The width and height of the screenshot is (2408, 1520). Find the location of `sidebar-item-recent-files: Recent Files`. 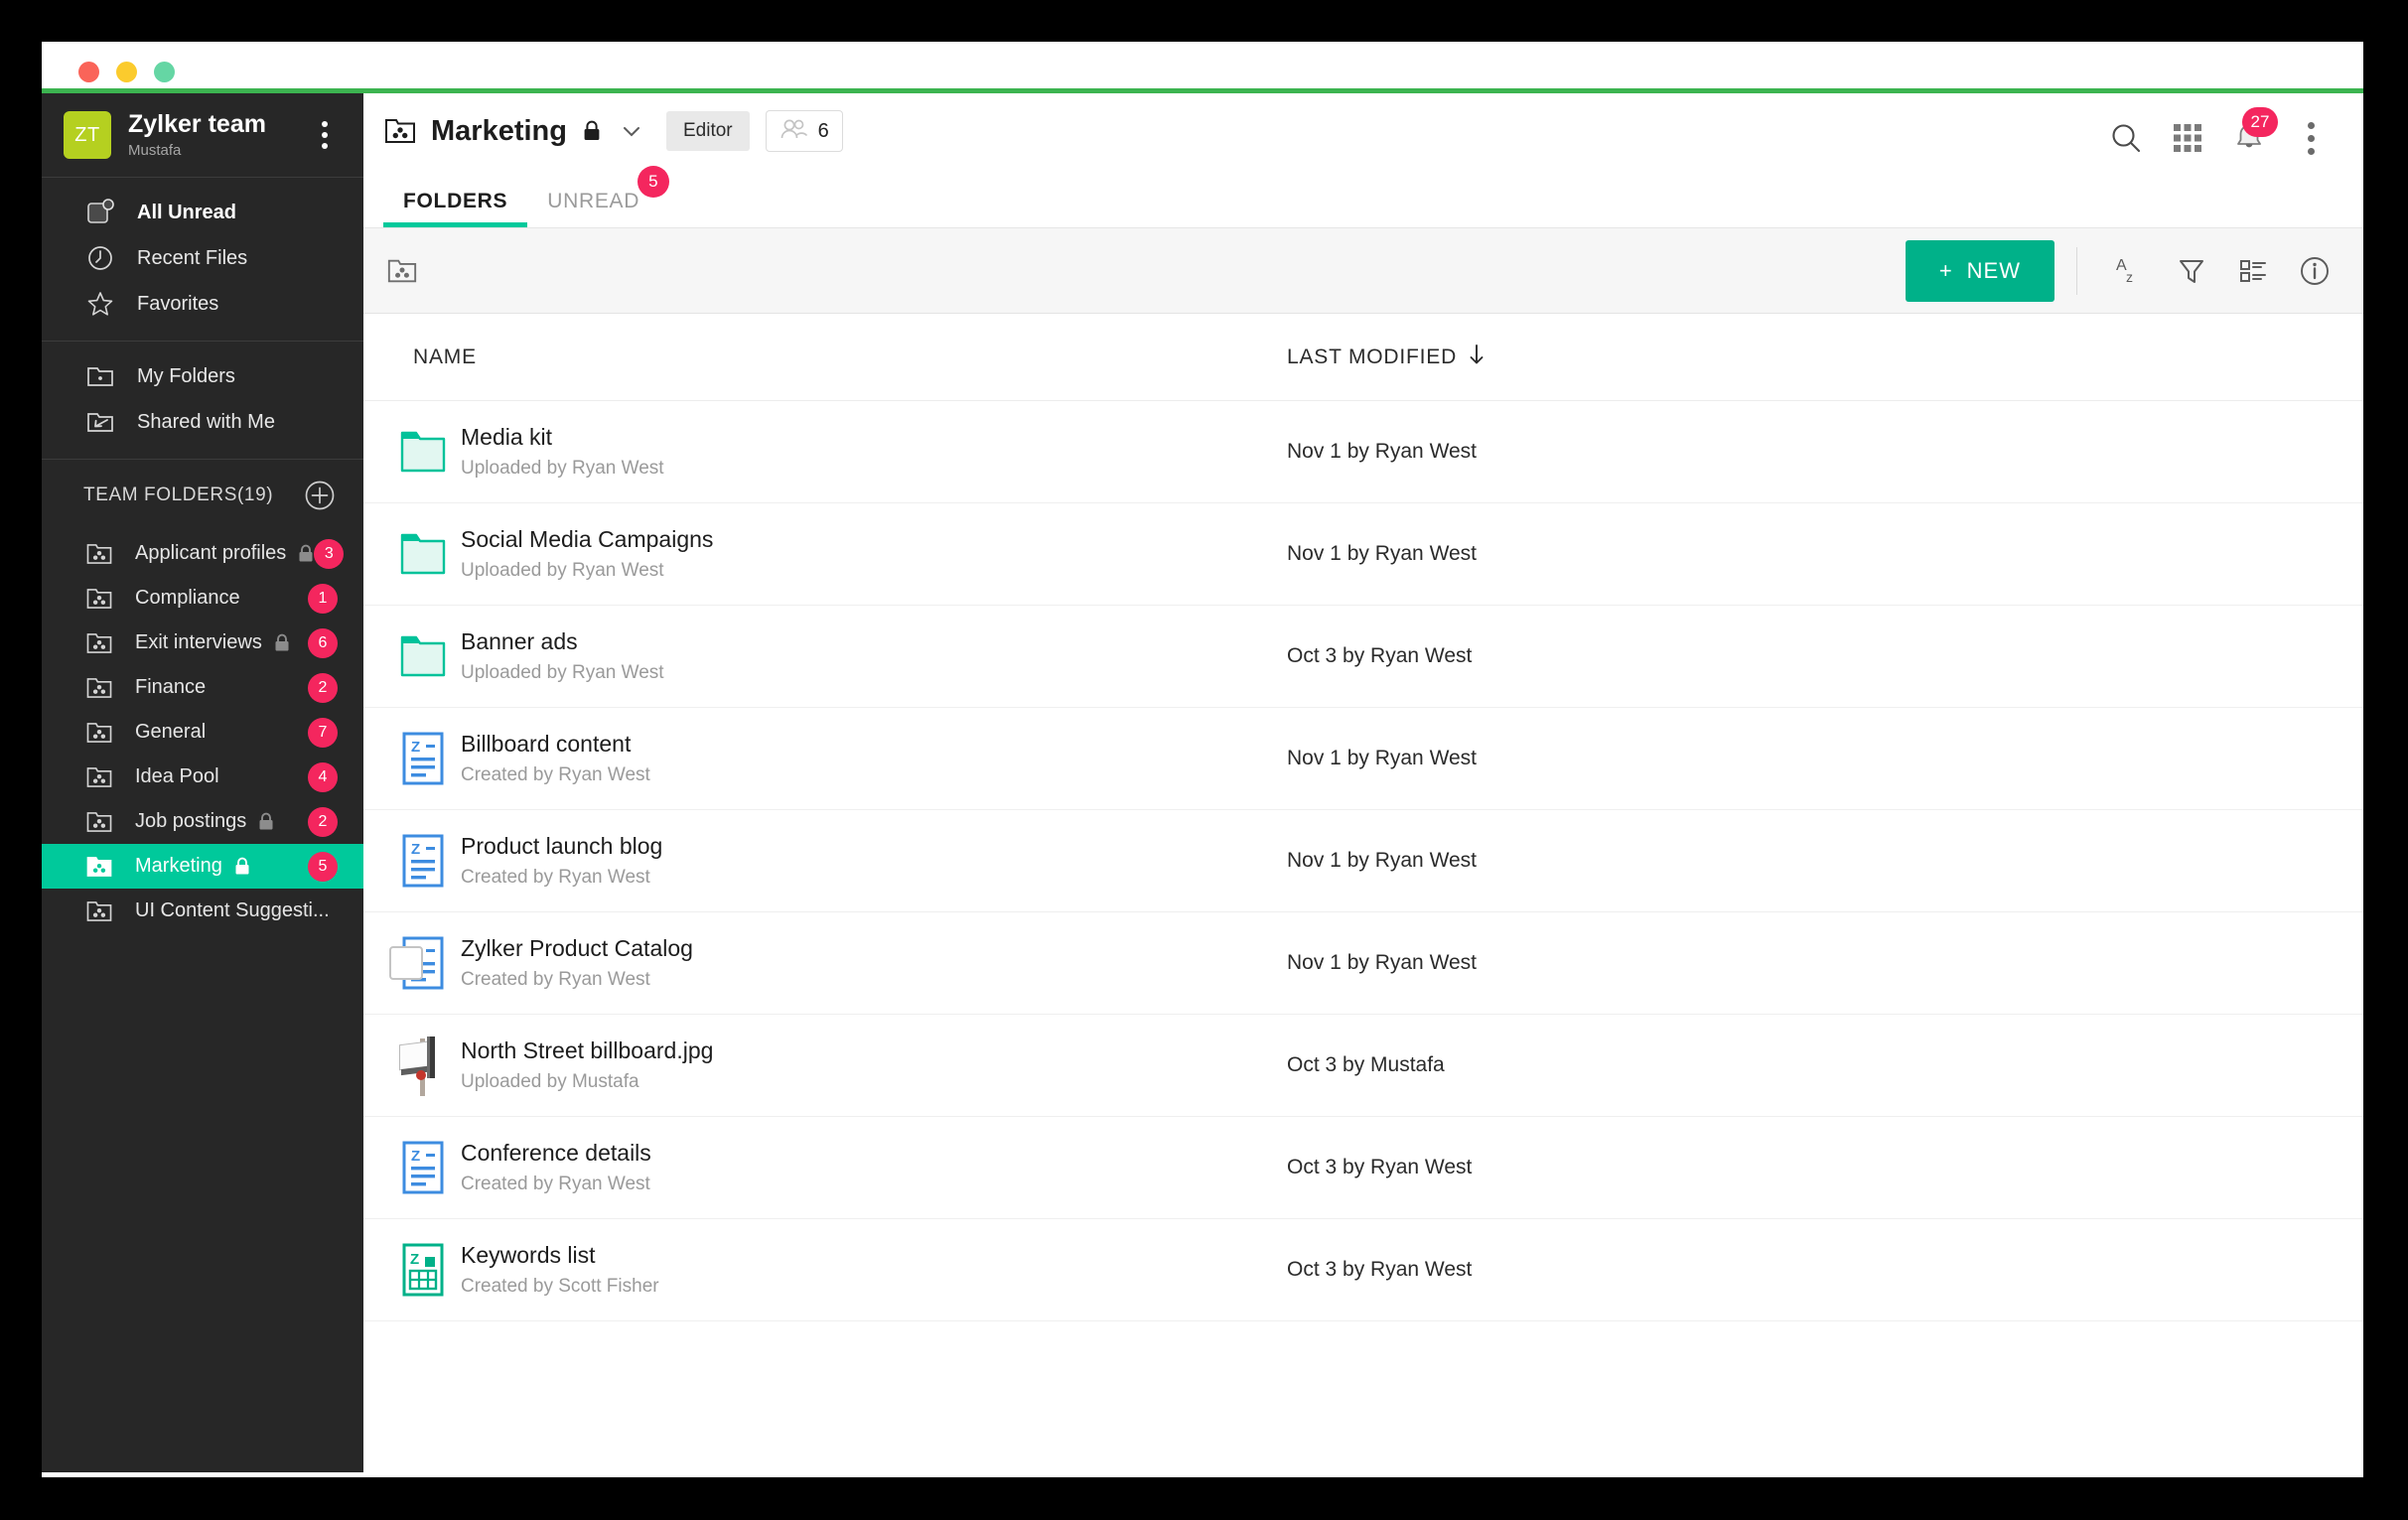

sidebar-item-recent-files: Recent Files is located at coordinates (202, 258).